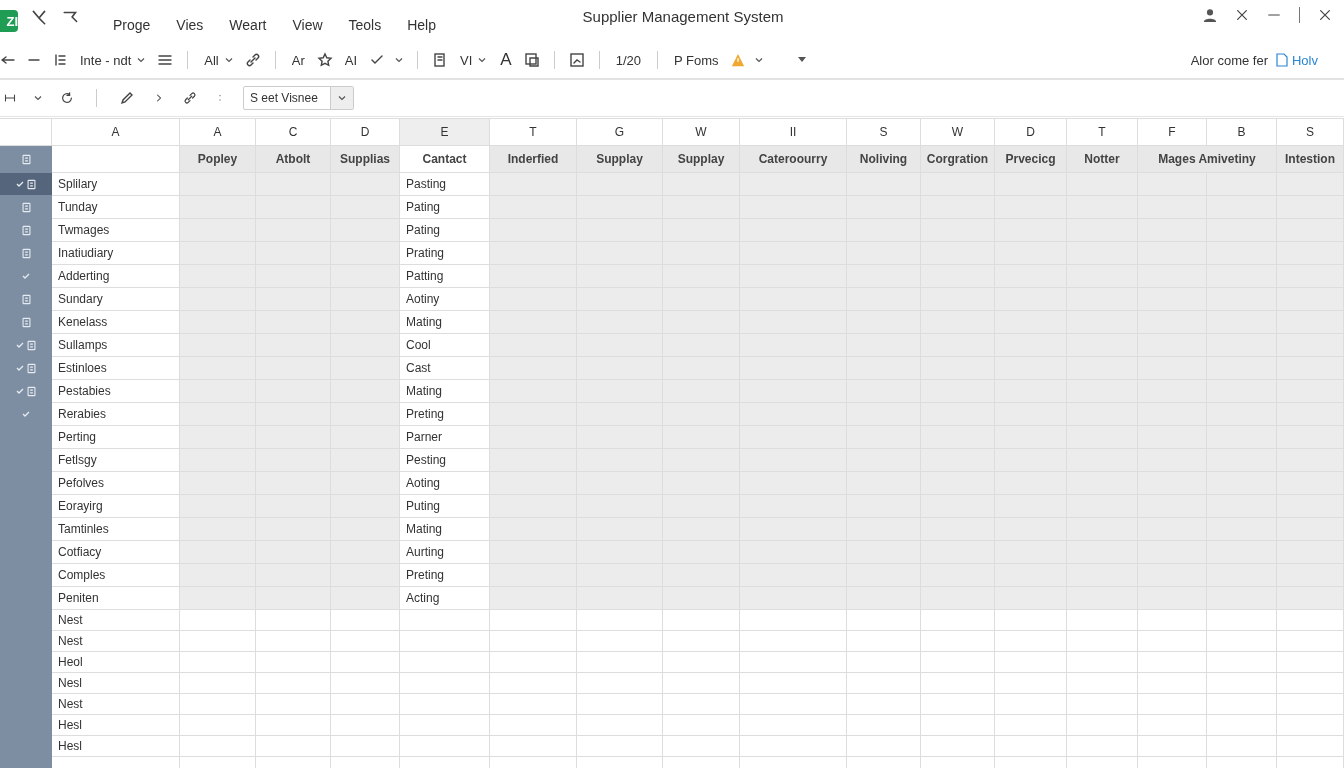 This screenshot has height=768, width=1344. I want to click on column-letter: G, so click(620, 132).